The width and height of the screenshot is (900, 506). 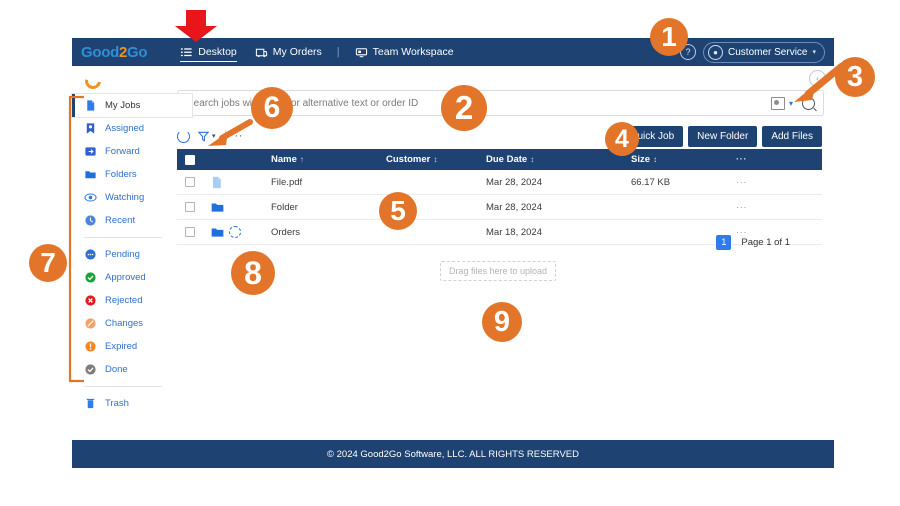 I want to click on list-icon, so click(x=186, y=52).